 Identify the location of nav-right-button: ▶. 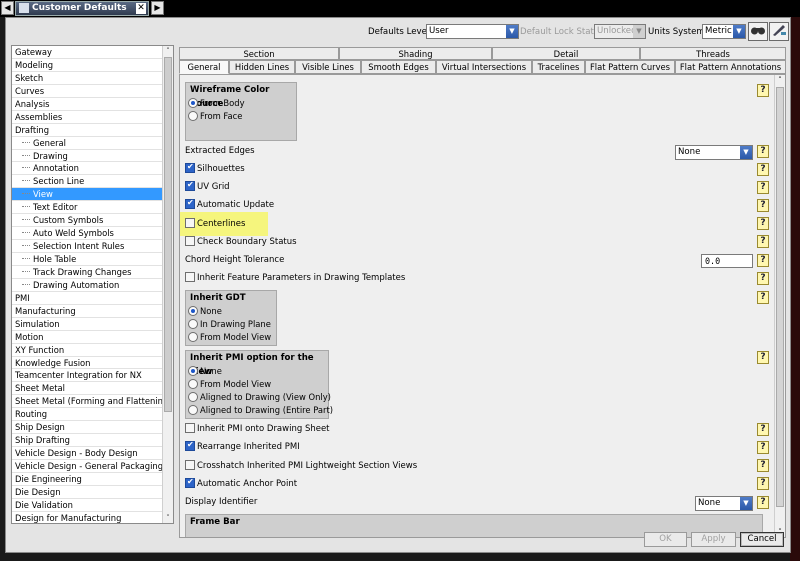
(157, 8).